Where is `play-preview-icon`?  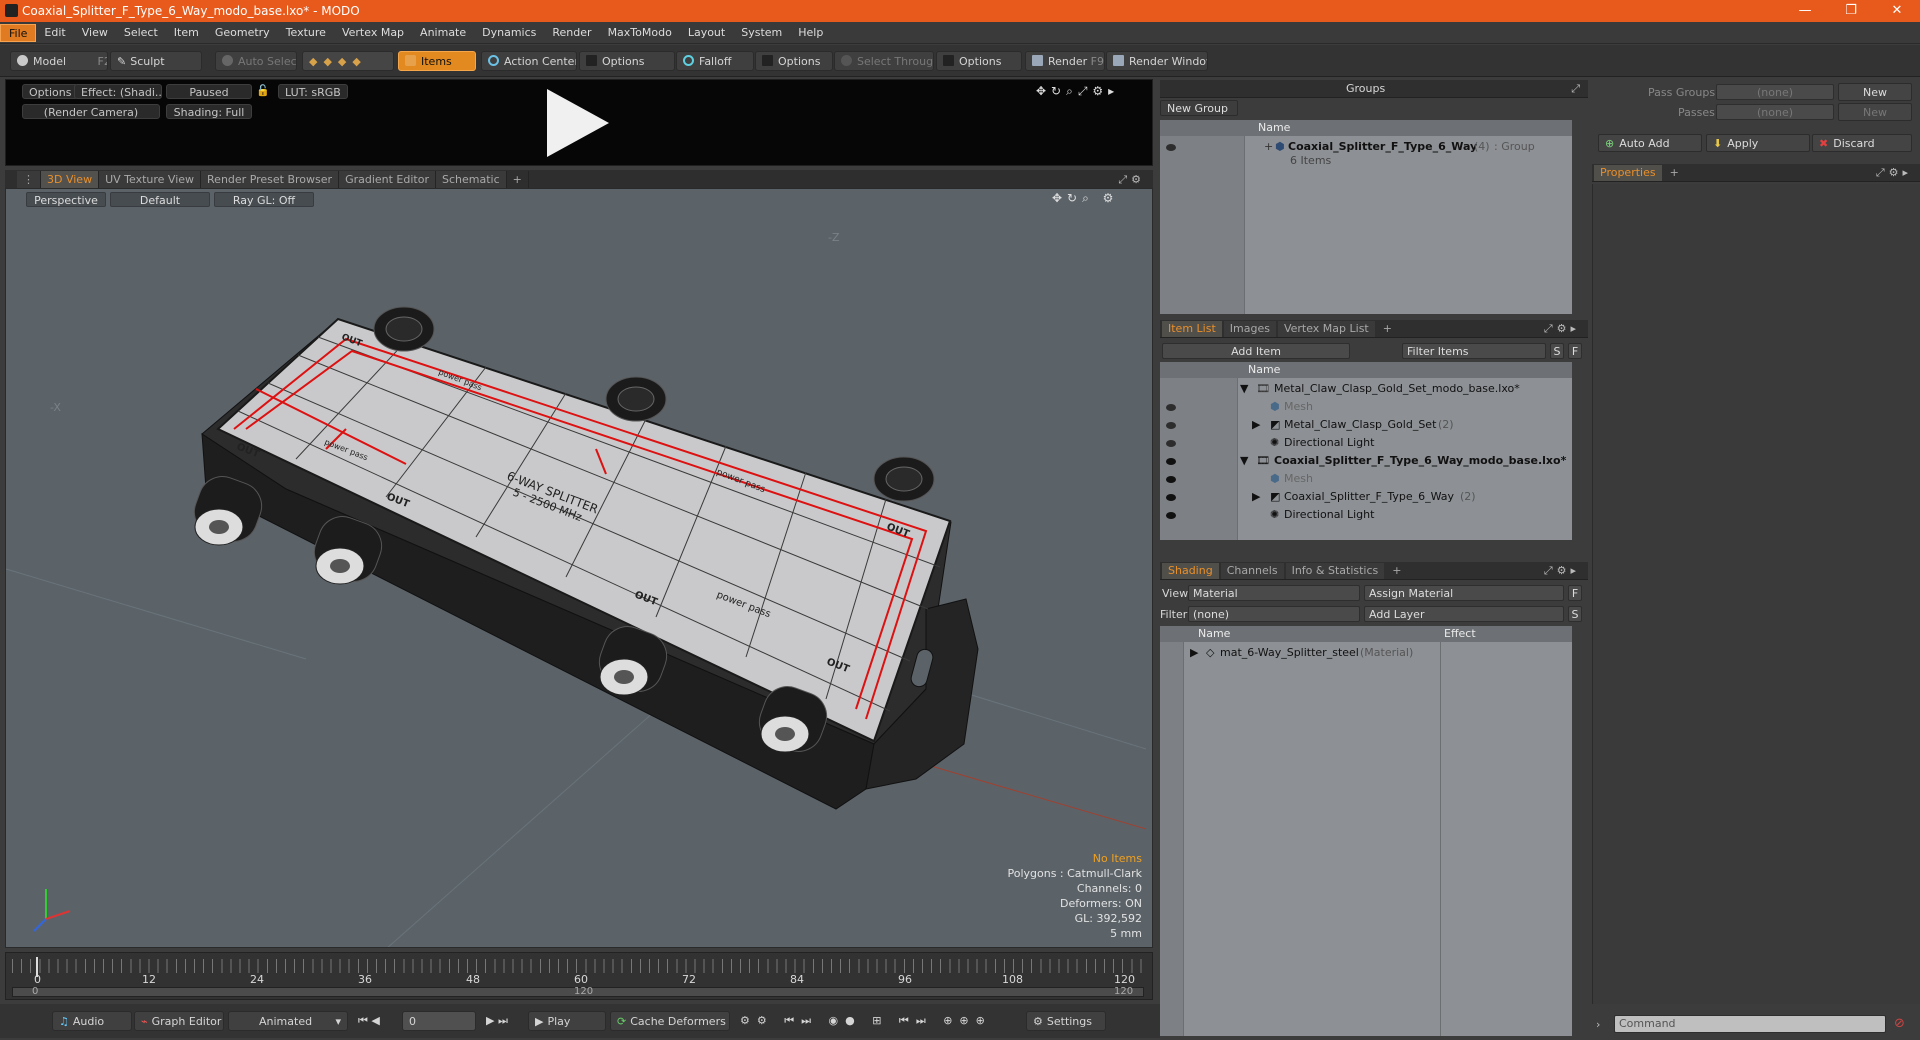 play-preview-icon is located at coordinates (578, 123).